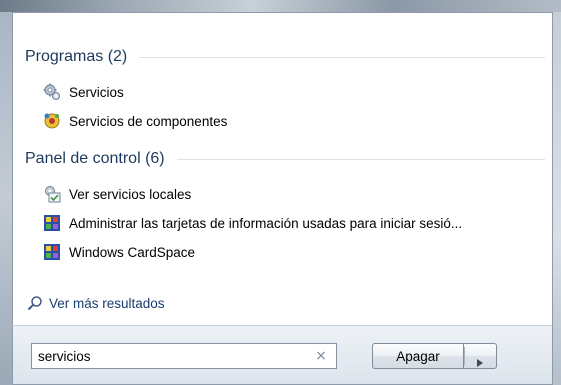 The width and height of the screenshot is (561, 385). Describe the element at coordinates (480, 359) in the screenshot. I see `triangle-right-icon` at that location.